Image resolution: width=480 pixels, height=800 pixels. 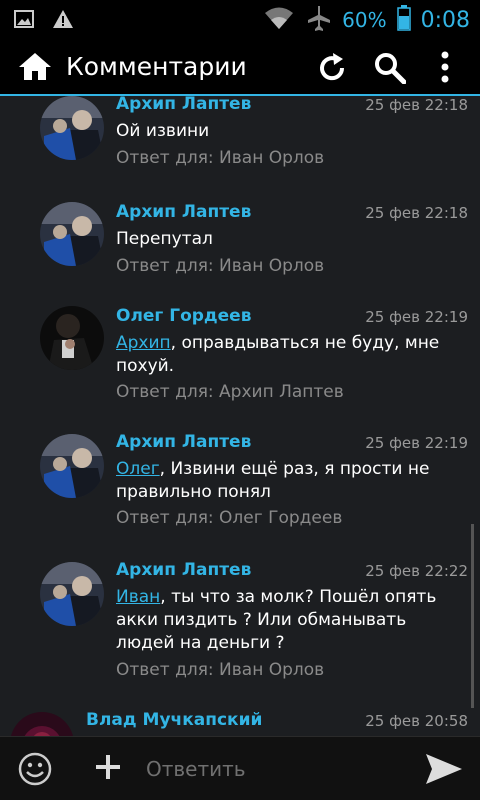 What do you see at coordinates (416, 721) in the screenshot?
I see `comment-date: 25 фев 20:58` at bounding box center [416, 721].